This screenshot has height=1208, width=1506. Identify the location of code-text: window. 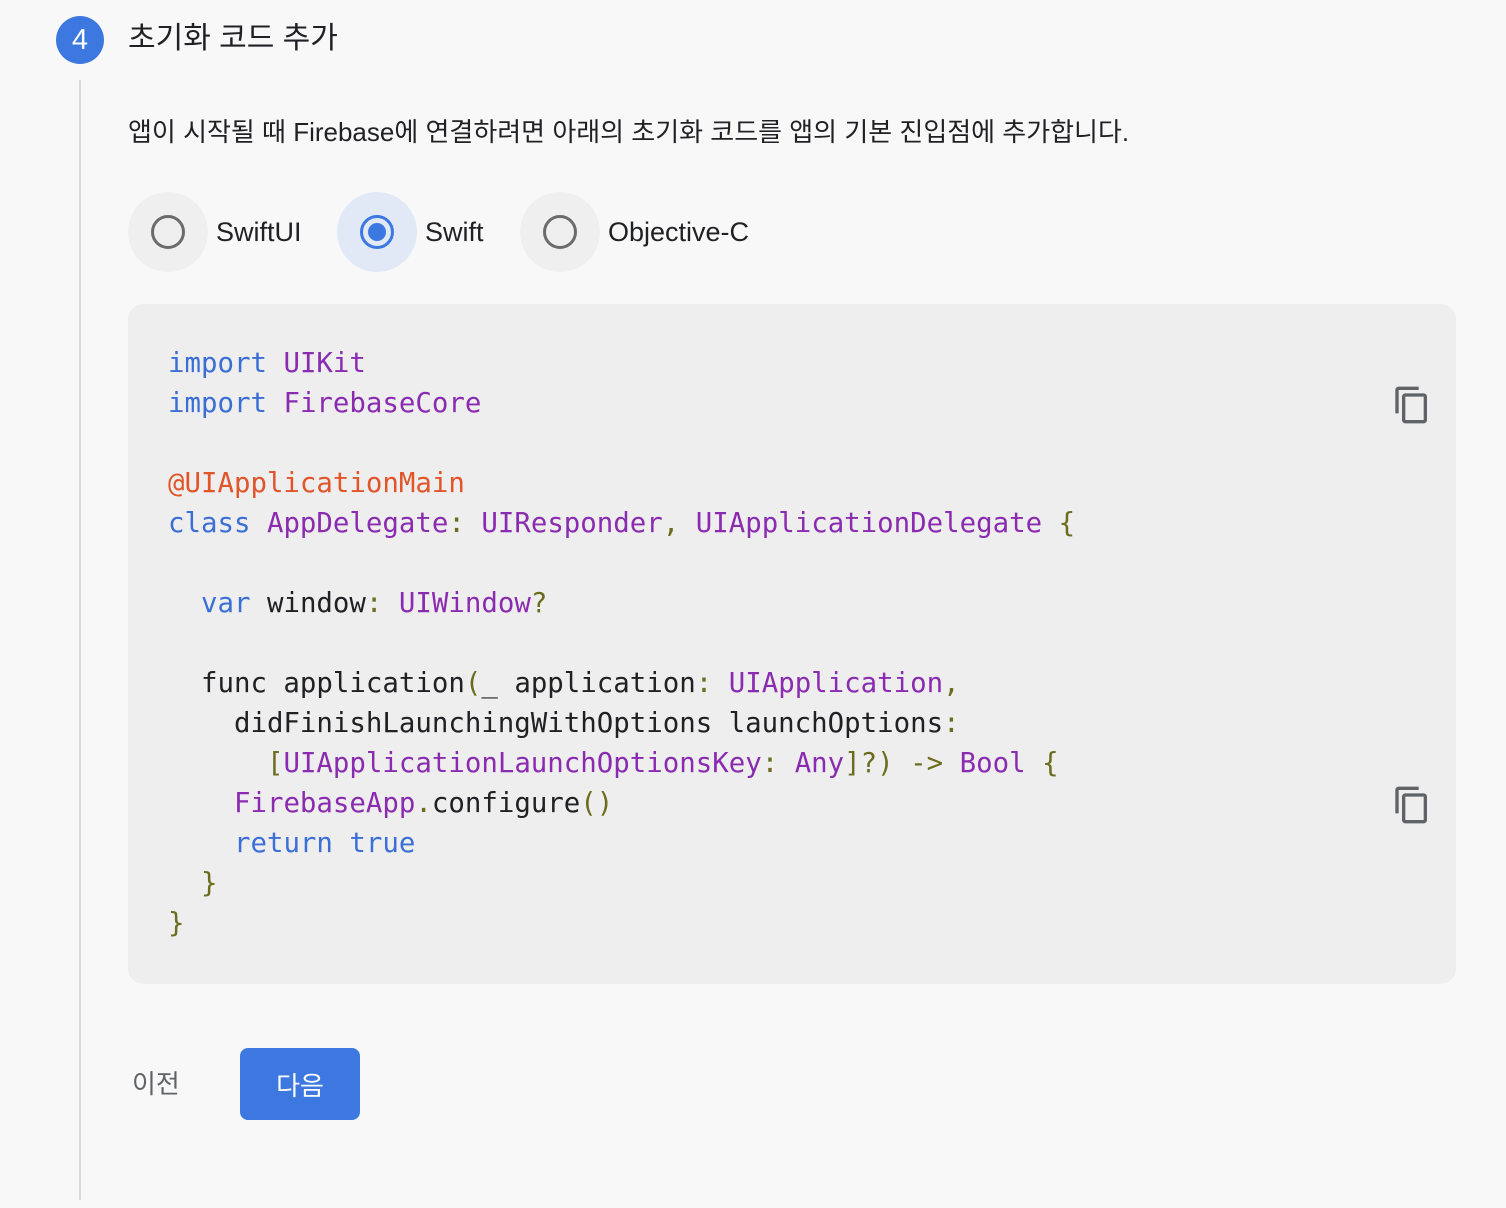
(308, 603).